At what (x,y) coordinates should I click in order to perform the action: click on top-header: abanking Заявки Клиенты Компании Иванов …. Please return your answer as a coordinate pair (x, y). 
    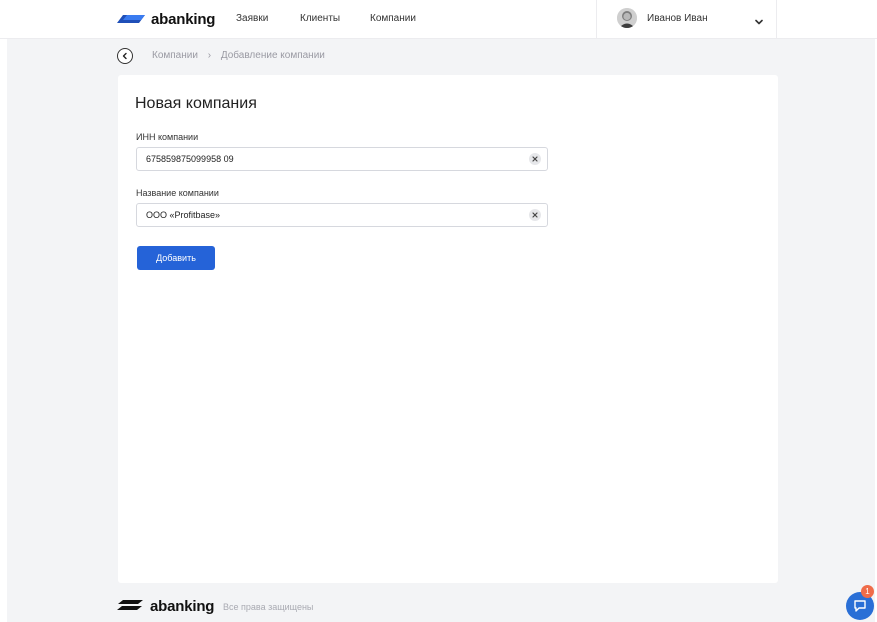
    Looking at the image, I should click on (438, 19).